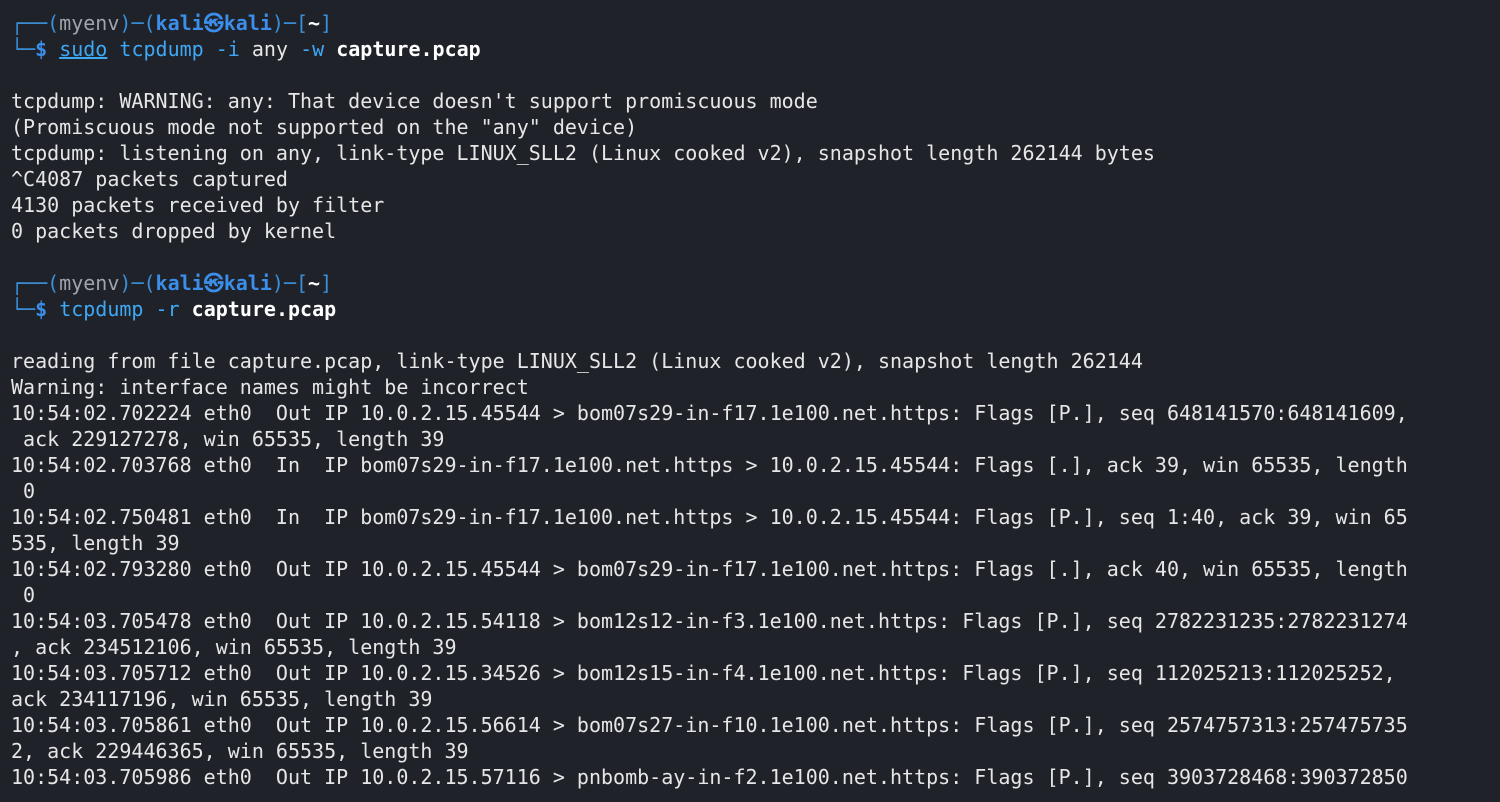 This screenshot has height=802, width=1500. I want to click on command-flag: -w, so click(312, 49).